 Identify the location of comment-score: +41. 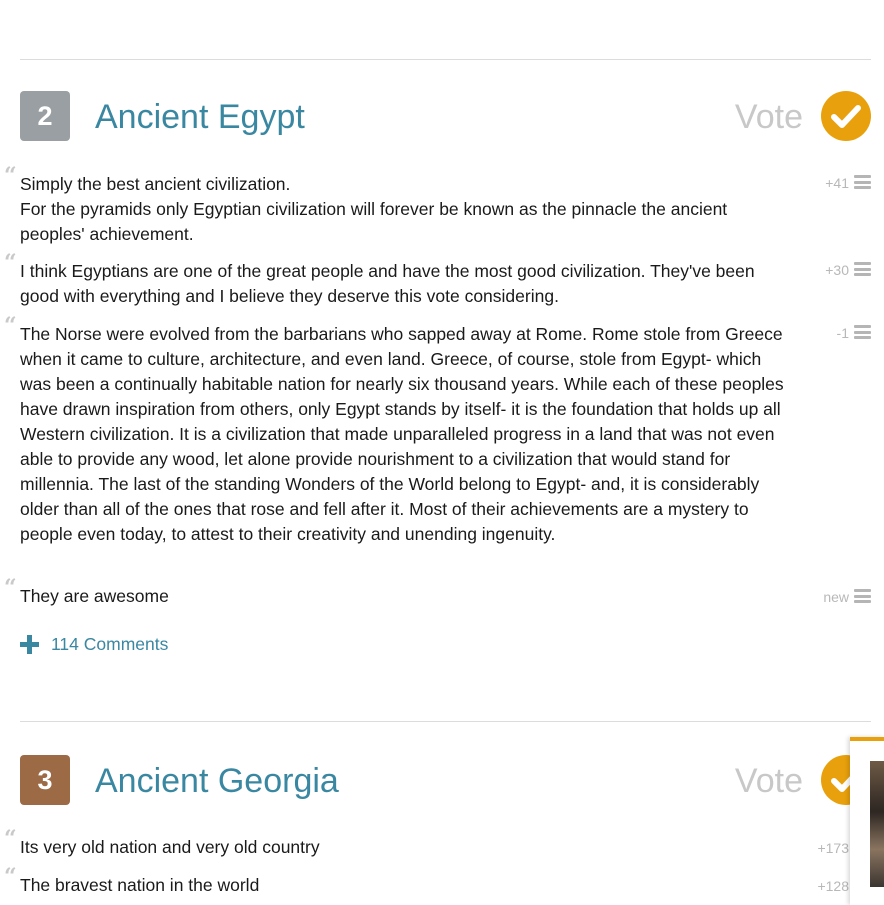
(837, 183).